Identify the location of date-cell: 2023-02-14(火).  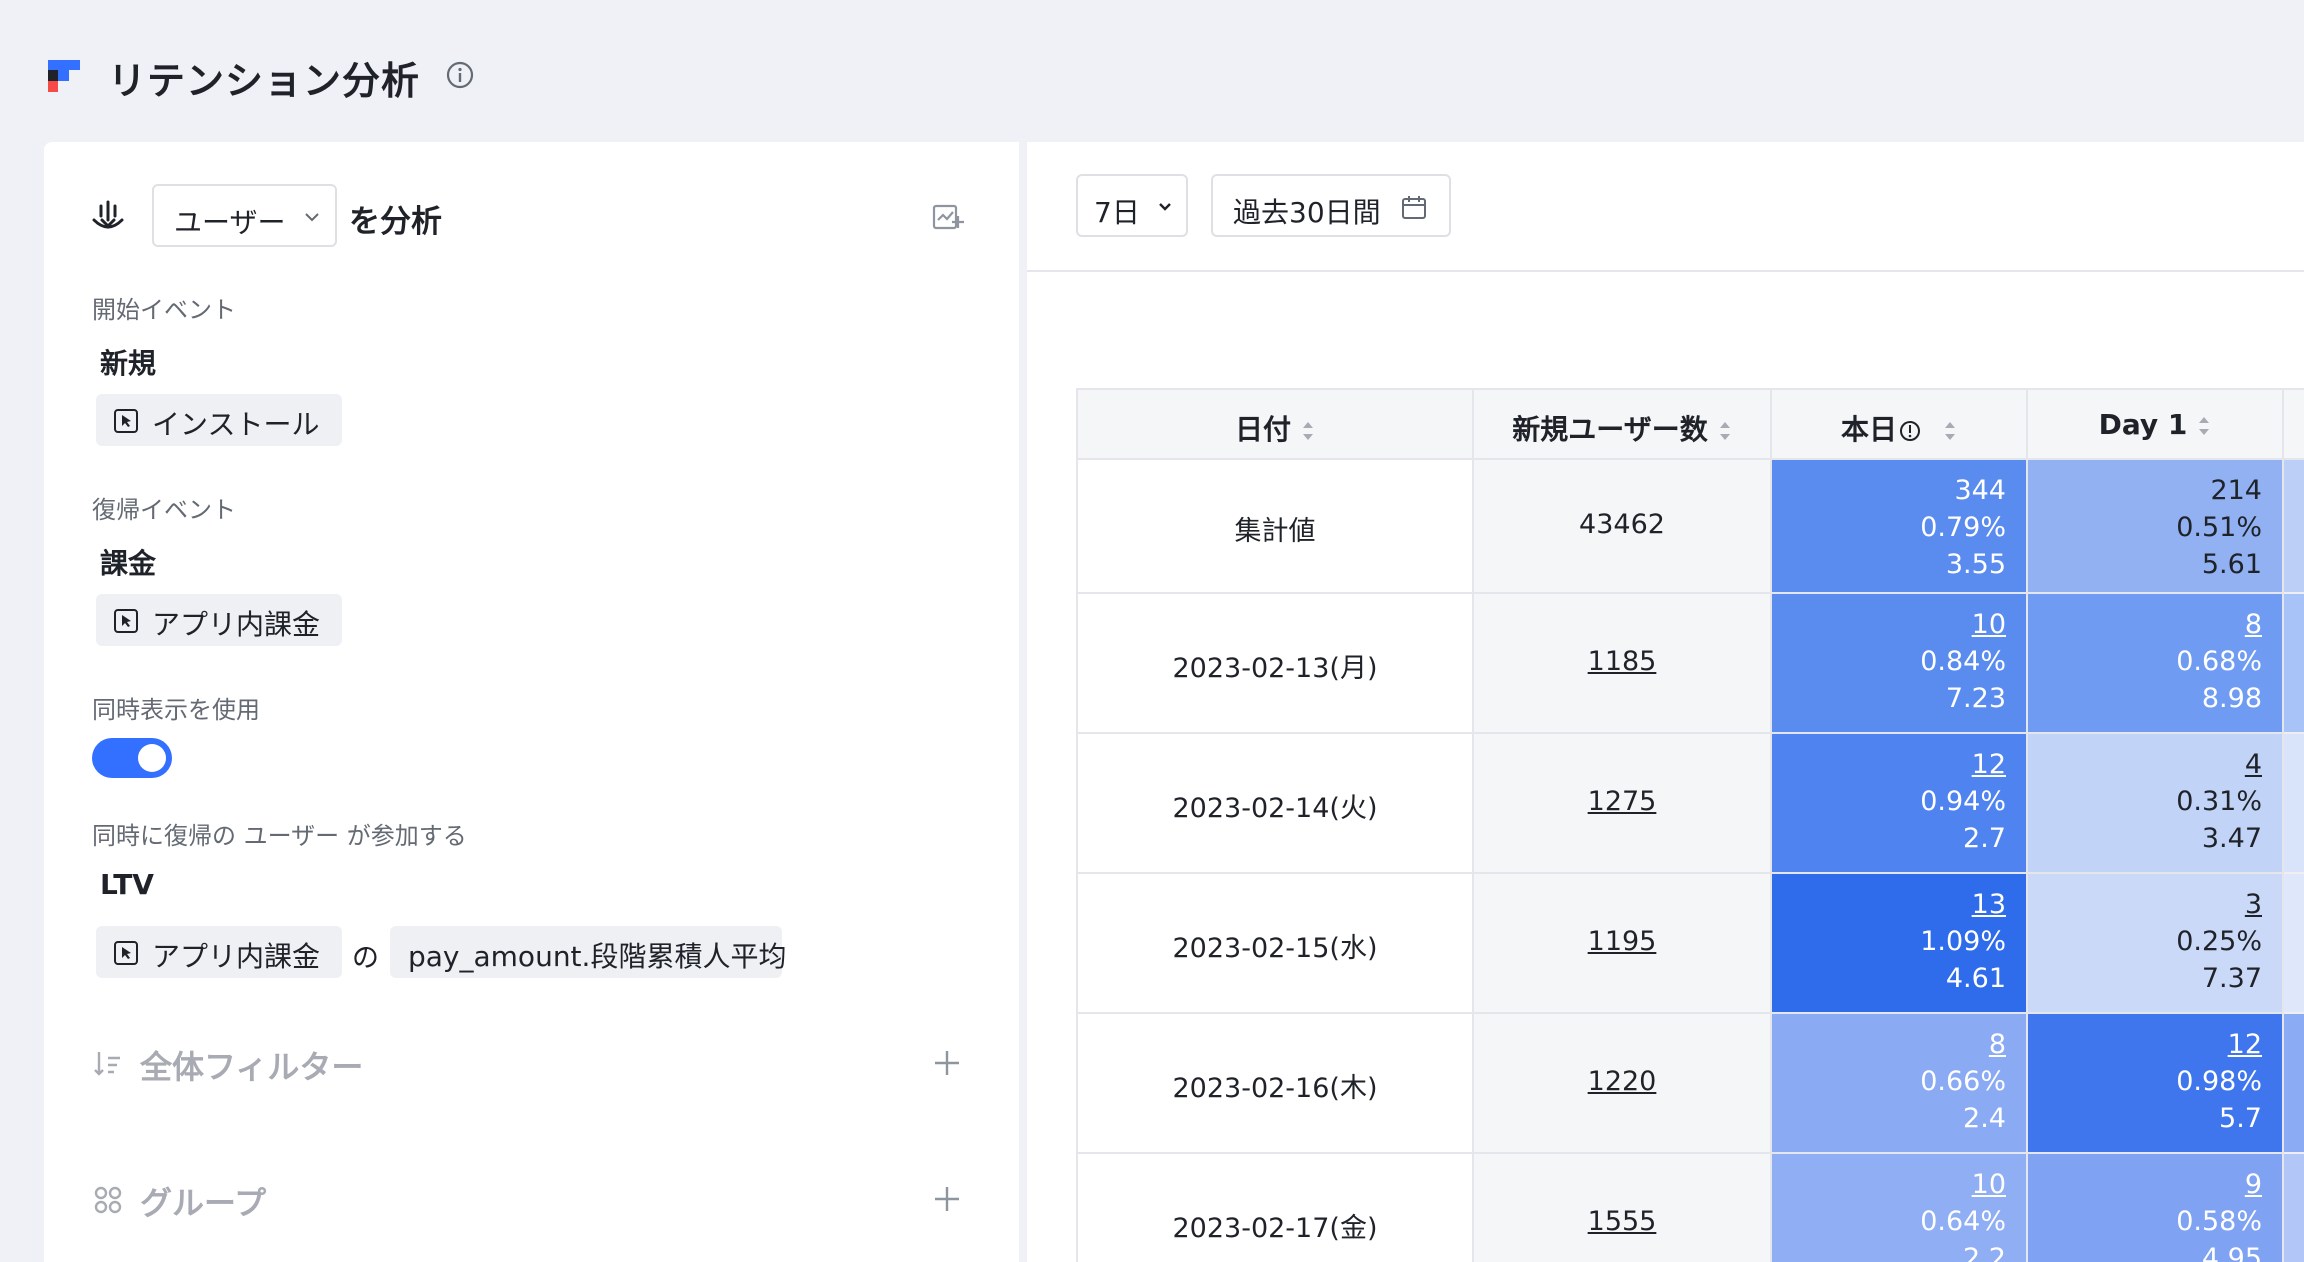
(1275, 804).